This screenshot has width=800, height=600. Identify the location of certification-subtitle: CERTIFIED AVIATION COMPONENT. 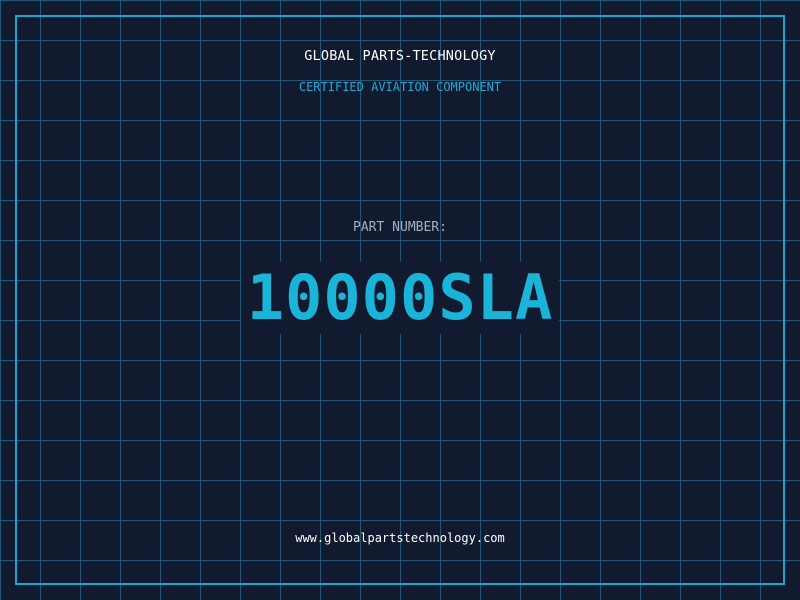
(400, 87).